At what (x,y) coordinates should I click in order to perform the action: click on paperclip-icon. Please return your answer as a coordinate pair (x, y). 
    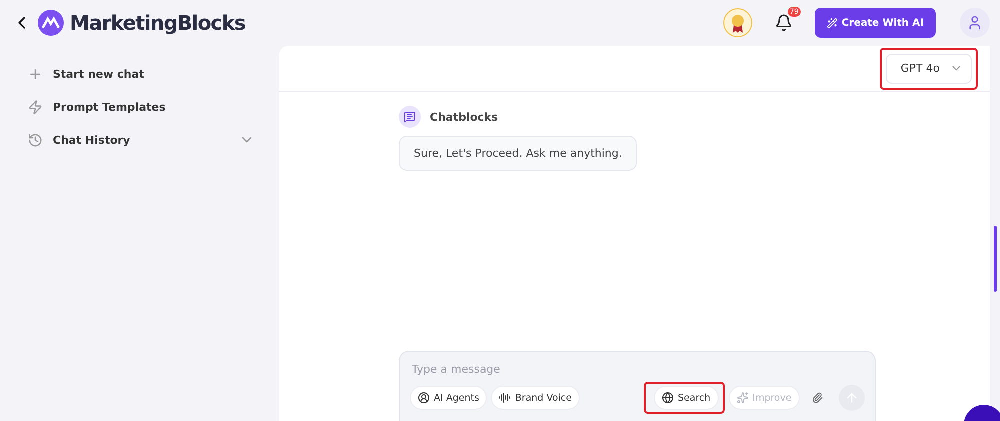
    Looking at the image, I should click on (817, 398).